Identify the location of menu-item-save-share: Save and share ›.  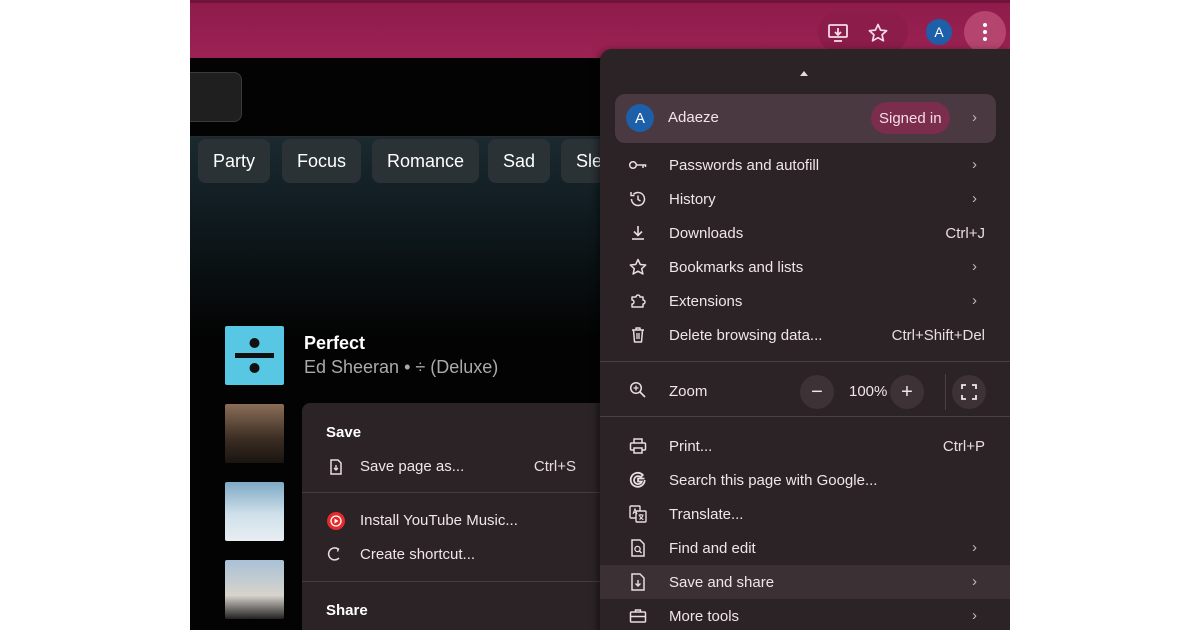
(805, 582).